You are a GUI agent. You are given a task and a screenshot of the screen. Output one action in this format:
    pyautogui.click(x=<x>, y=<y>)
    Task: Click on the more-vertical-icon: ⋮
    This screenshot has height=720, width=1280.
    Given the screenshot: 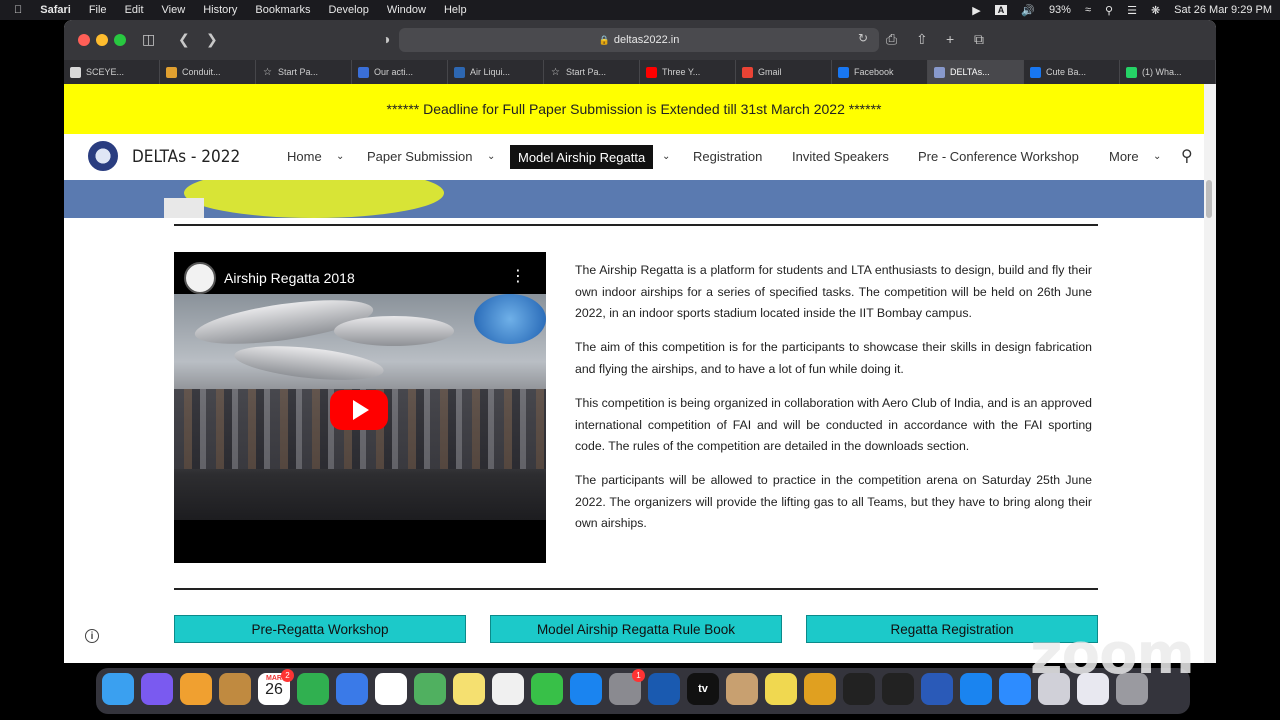 What is the action you would take?
    pyautogui.click(x=518, y=276)
    